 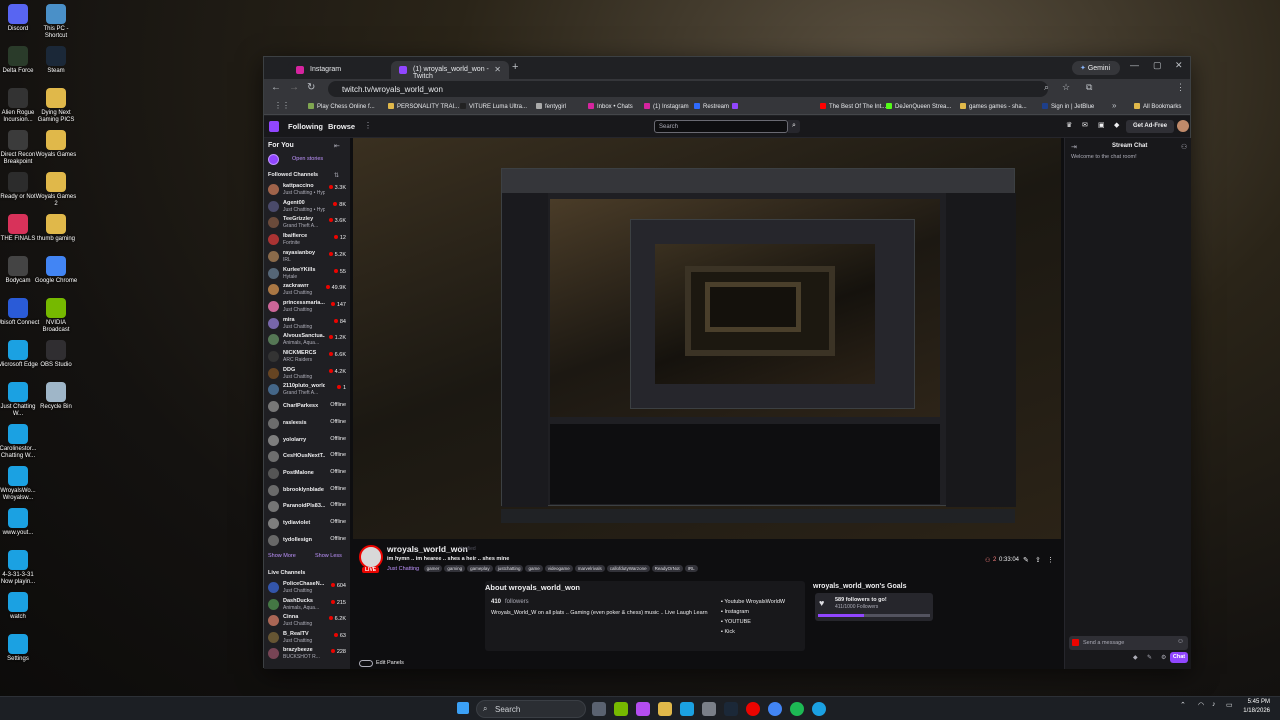 What do you see at coordinates (309, 654) in the screenshot?
I see `sidebar-live-channel: brazybeeze BUCKSHOT R... 228` at bounding box center [309, 654].